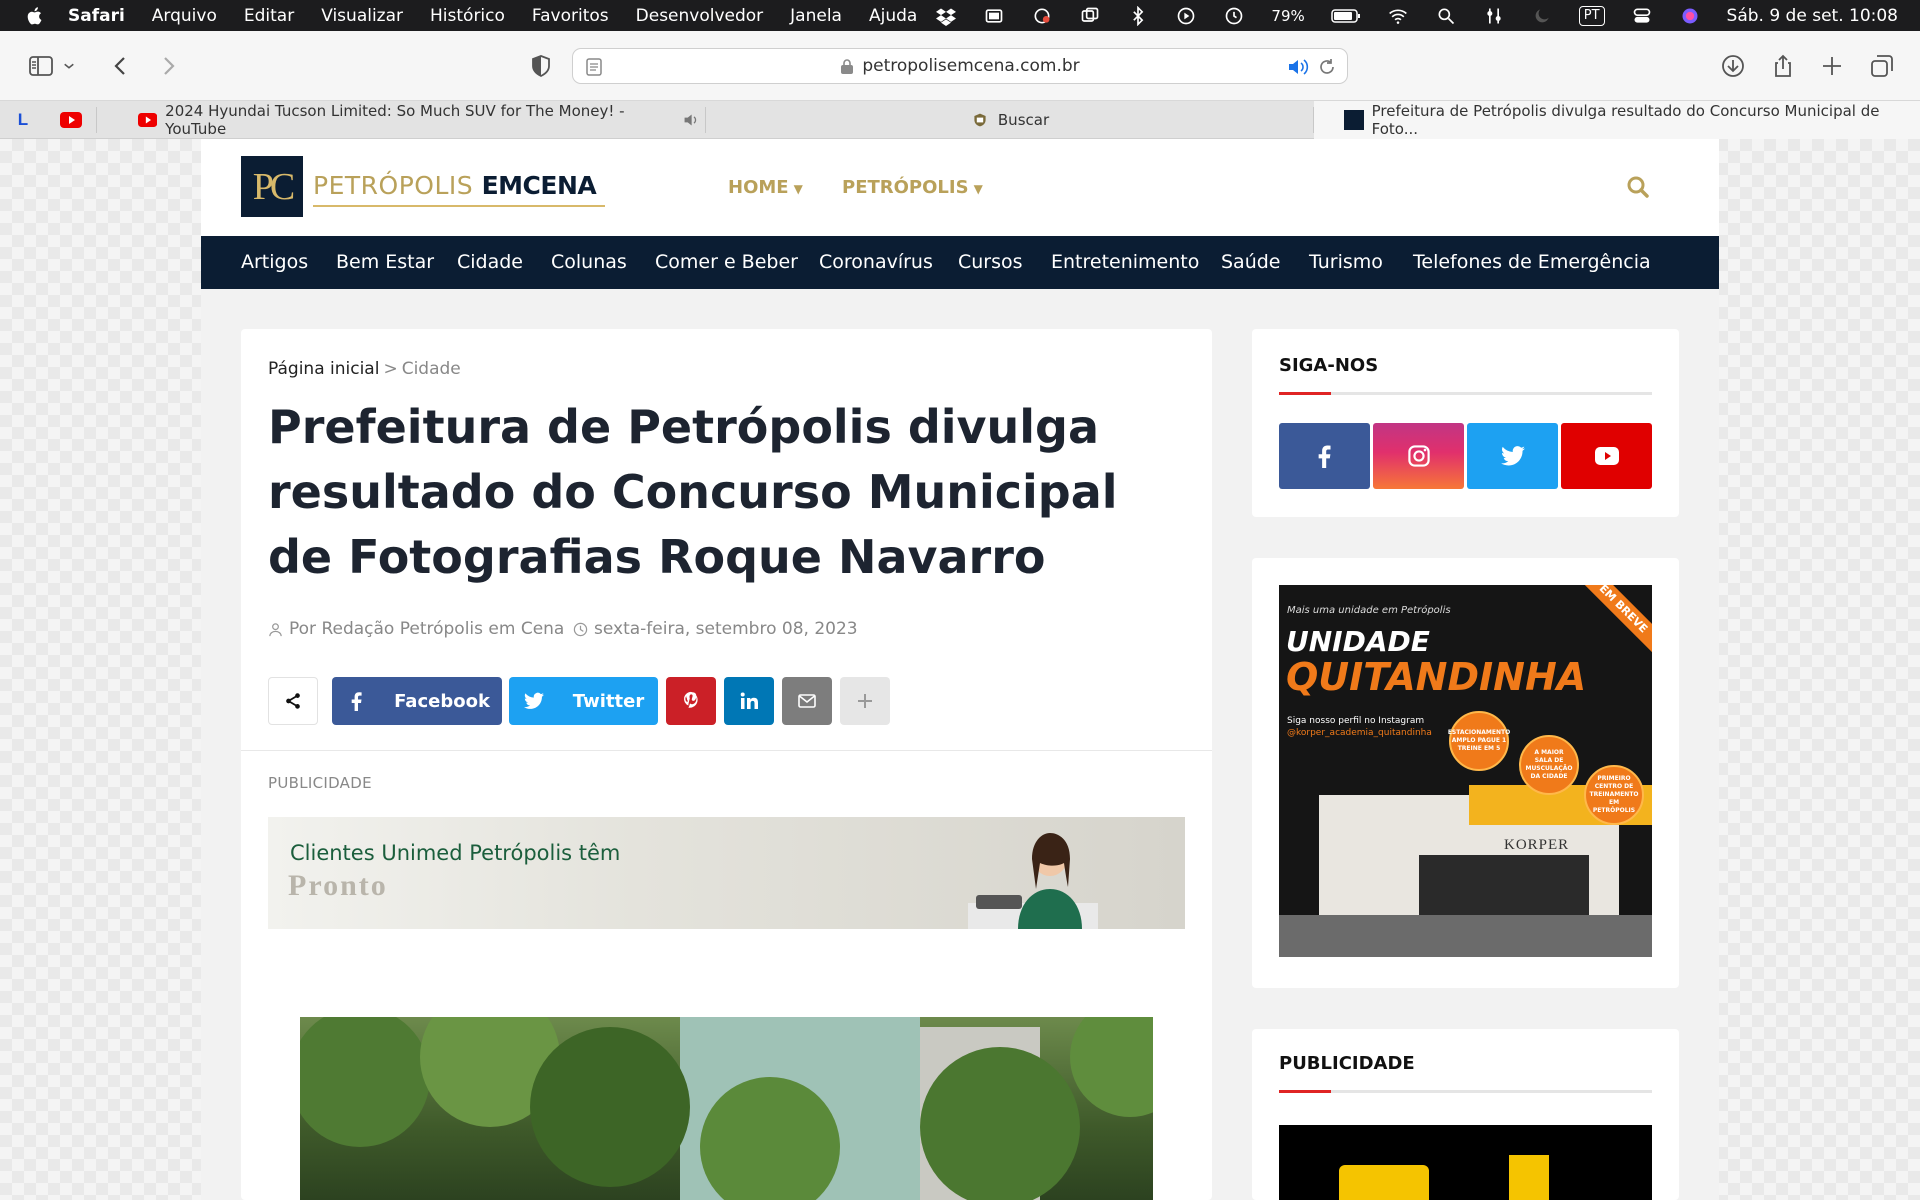 Image resolution: width=1920 pixels, height=1200 pixels. What do you see at coordinates (1042, 16) in the screenshot?
I see `creative-cloud-icon` at bounding box center [1042, 16].